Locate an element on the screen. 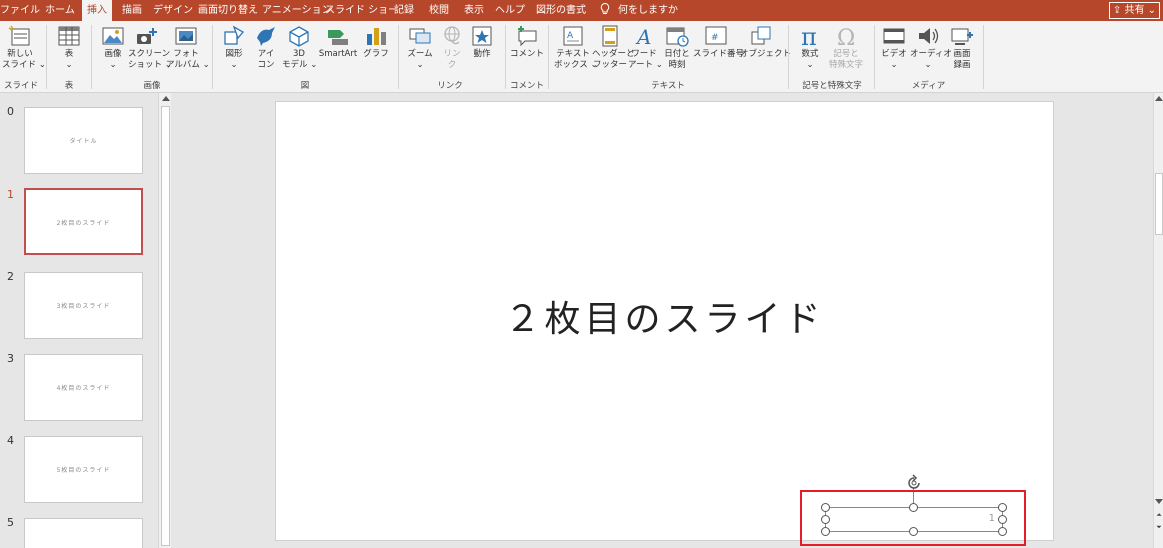  zoom-label-1: ズーム is located at coordinates (420, 54).